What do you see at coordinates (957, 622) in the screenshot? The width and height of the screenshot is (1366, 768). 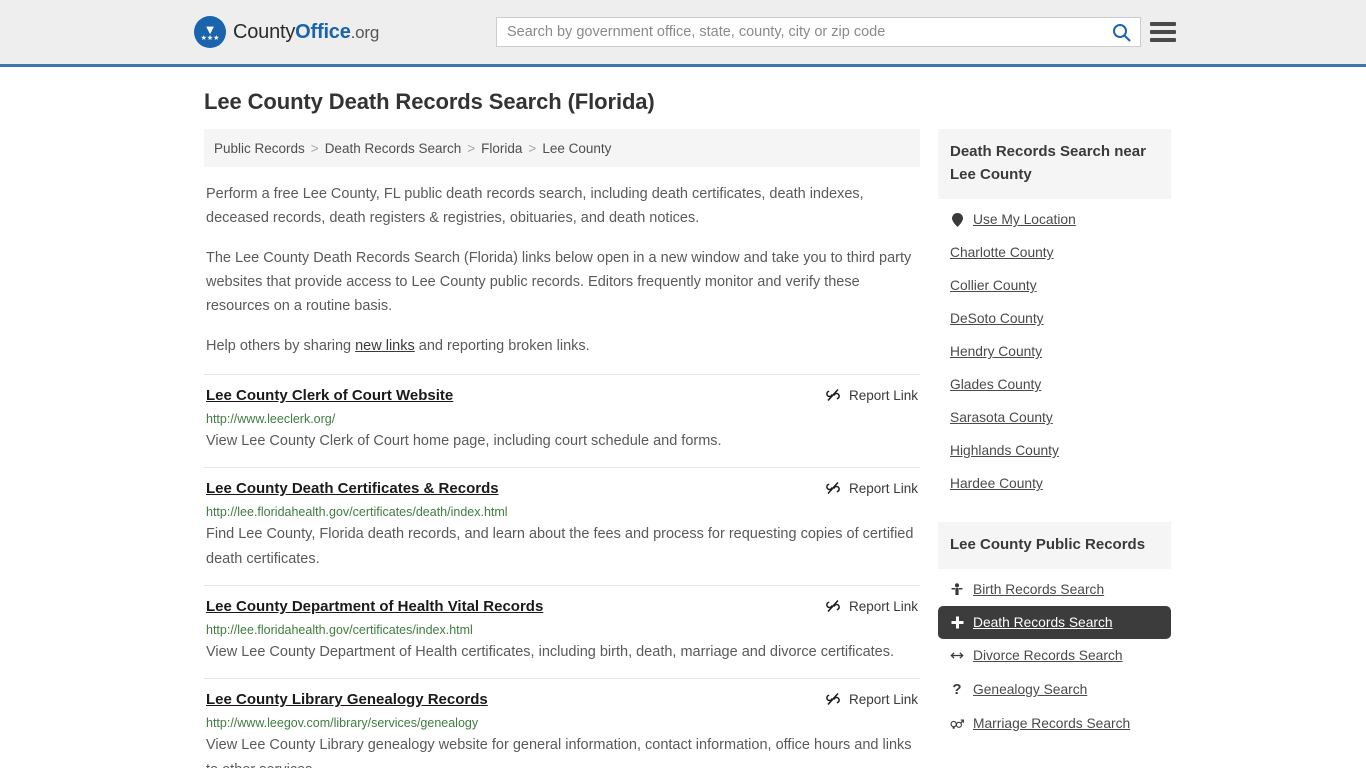 I see `cross-plus-icon` at bounding box center [957, 622].